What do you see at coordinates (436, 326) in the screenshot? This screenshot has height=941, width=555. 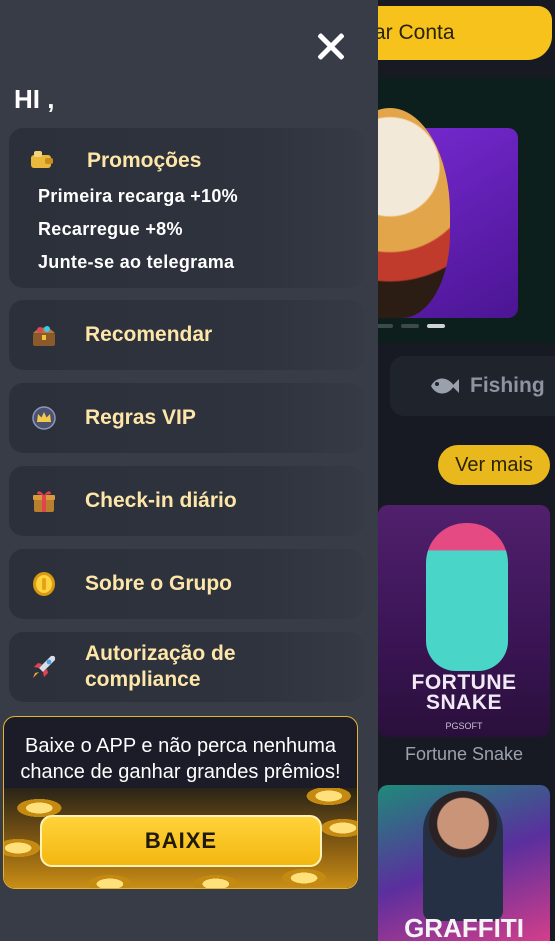 I see `banner-dot-active` at bounding box center [436, 326].